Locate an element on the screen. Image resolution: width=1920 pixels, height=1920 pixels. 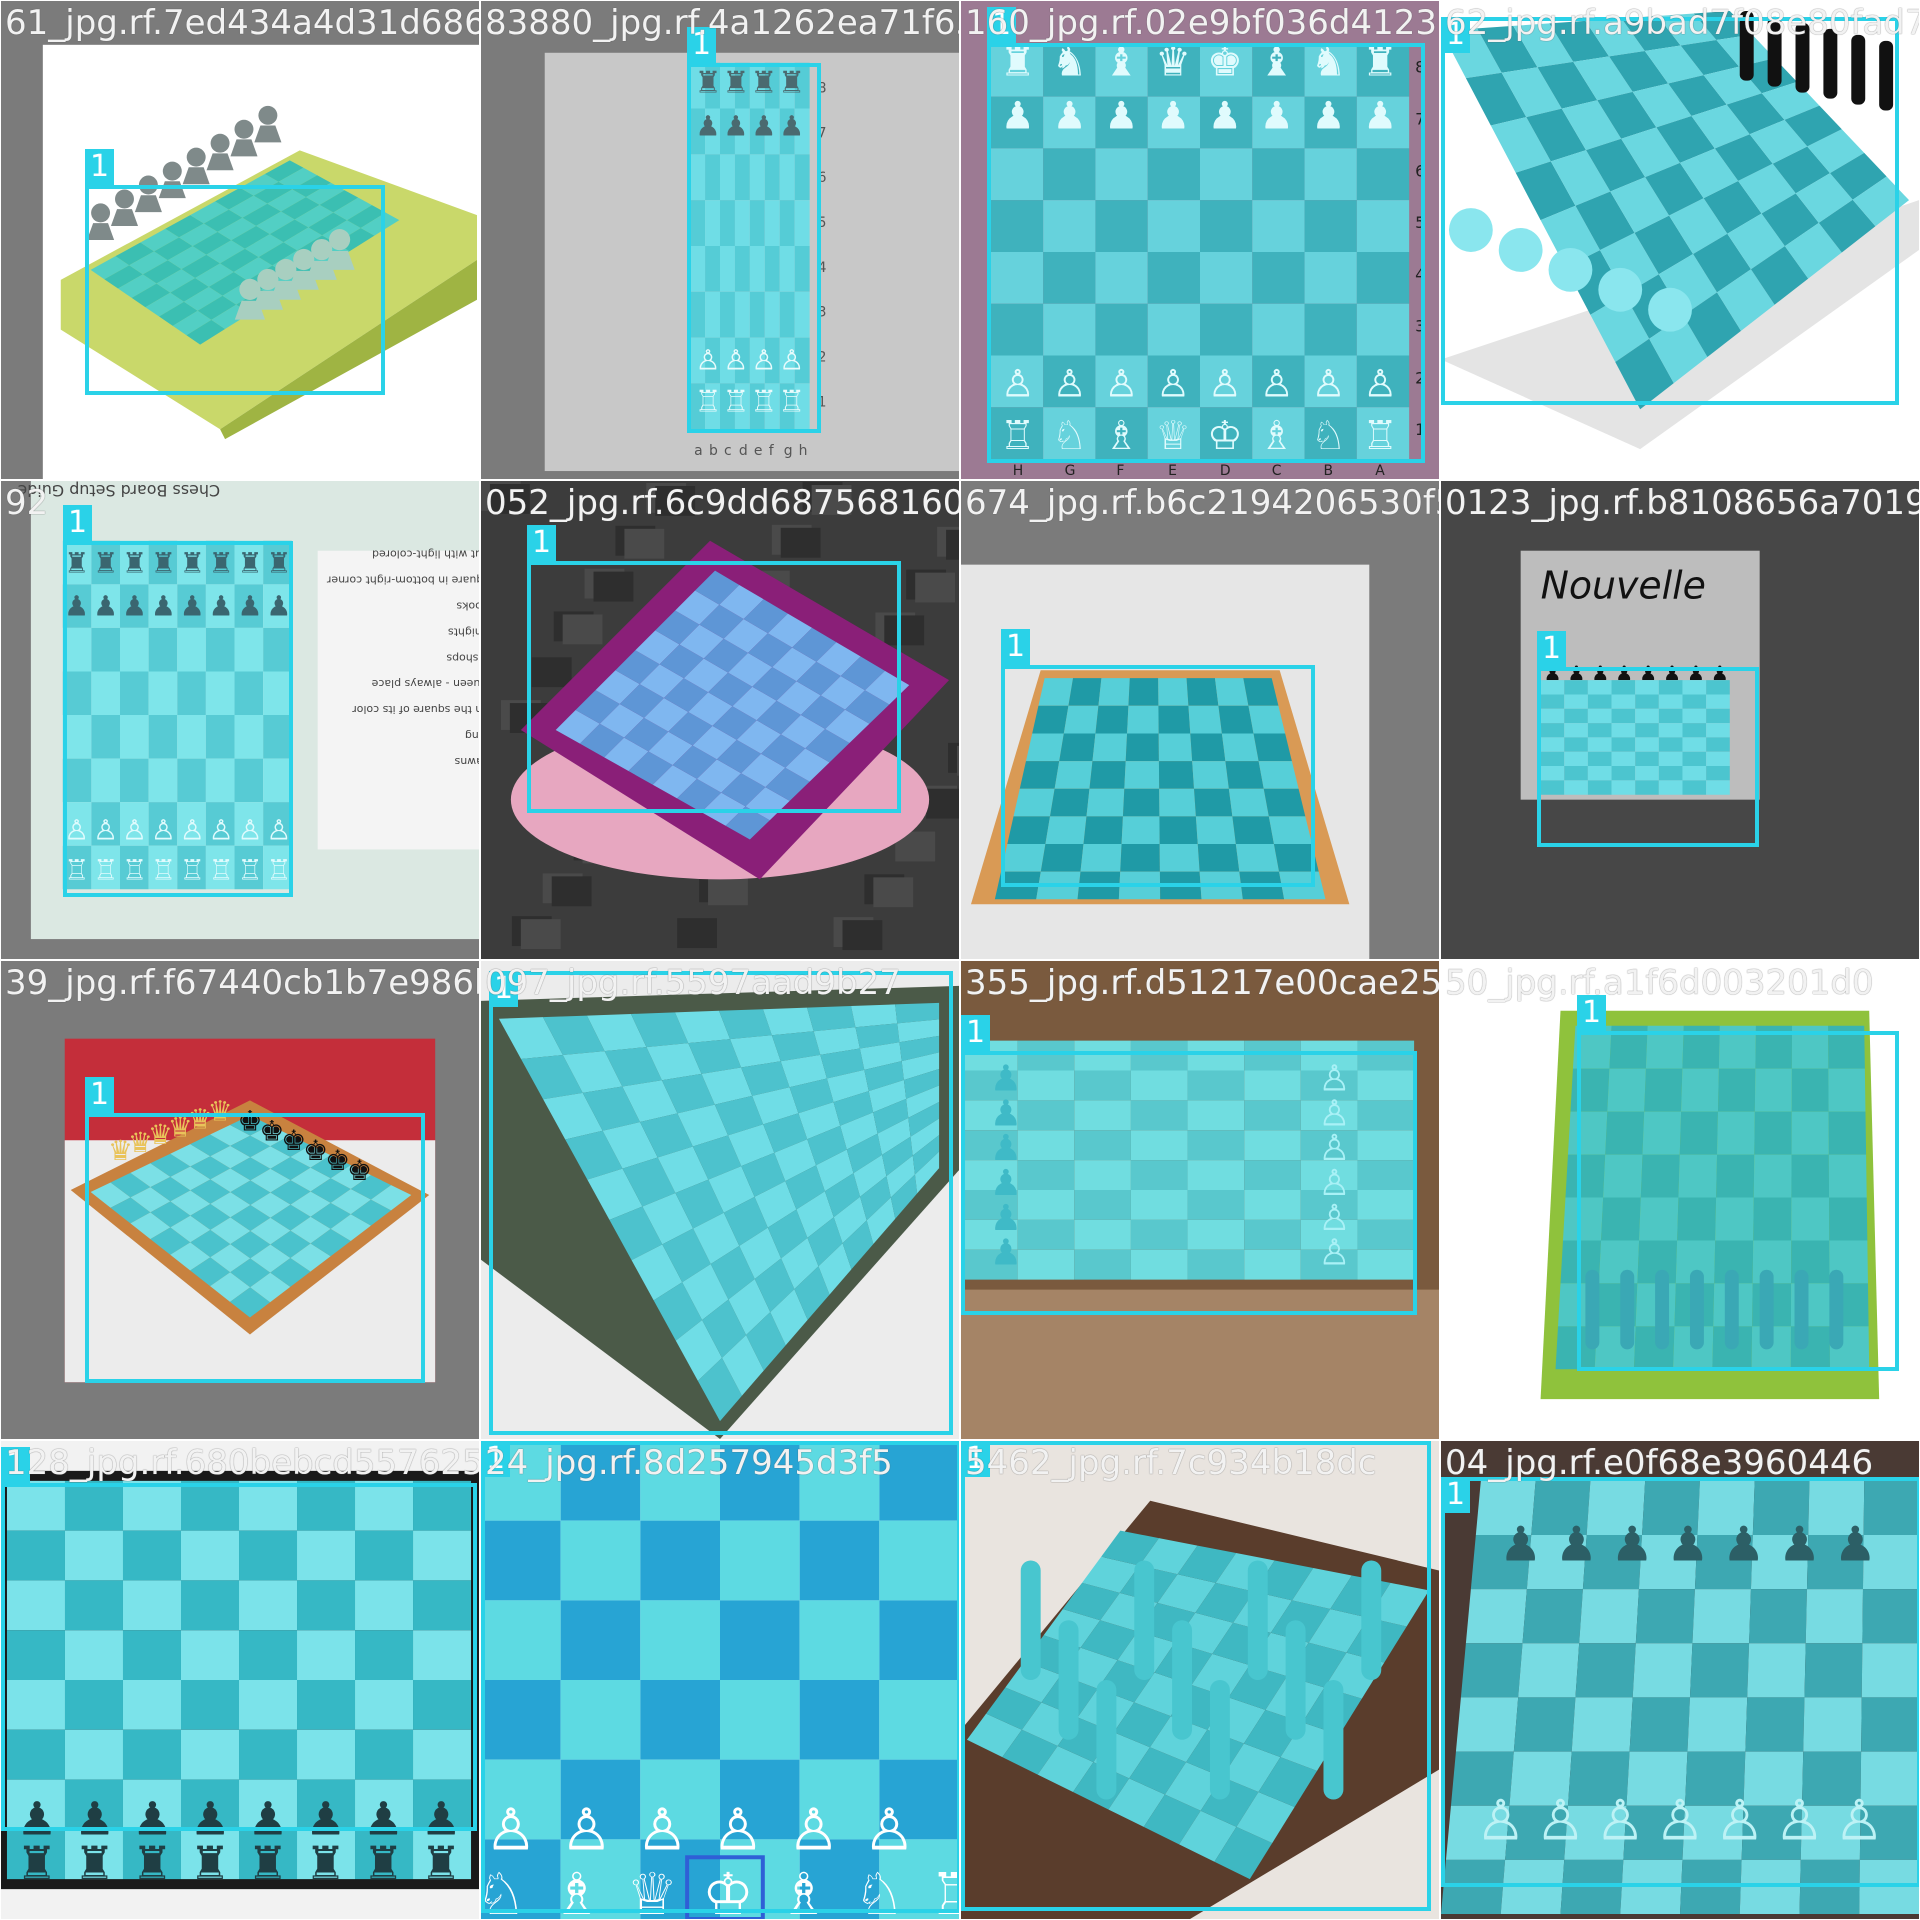
file-label: G is located at coordinates (1070, 471).